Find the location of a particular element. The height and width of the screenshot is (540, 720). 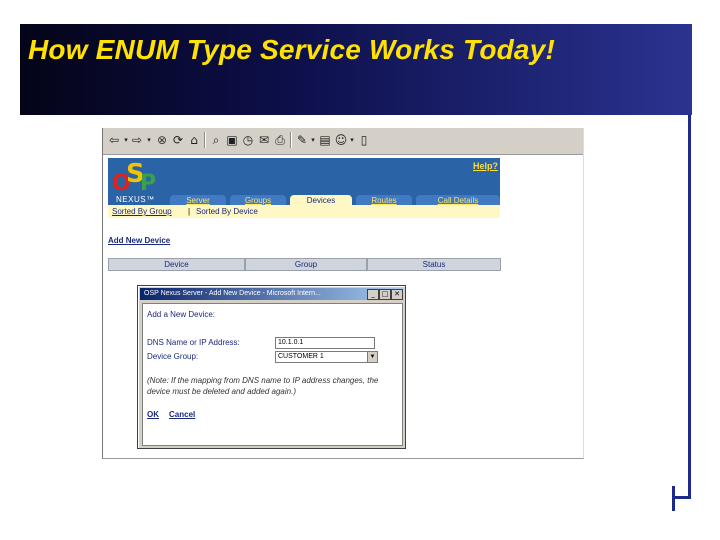

add-new-device-link: Add New Device is located at coordinates (139, 240).